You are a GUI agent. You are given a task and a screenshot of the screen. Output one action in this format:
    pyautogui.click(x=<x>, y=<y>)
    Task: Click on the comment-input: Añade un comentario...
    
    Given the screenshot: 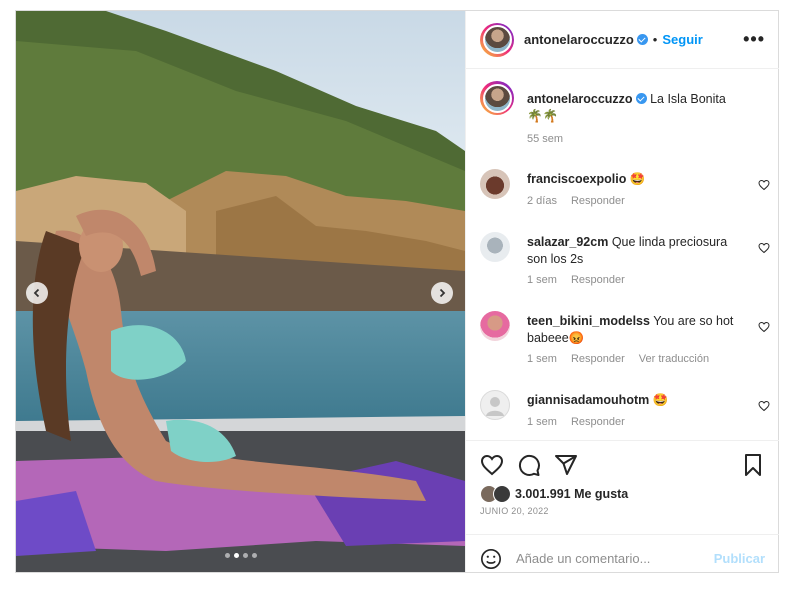 What is the action you would take?
    pyautogui.click(x=615, y=558)
    